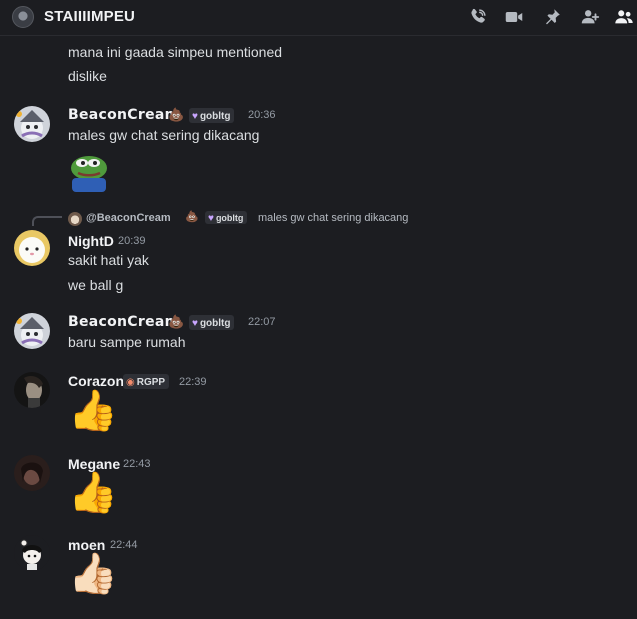 The image size is (637, 619). Describe the element at coordinates (590, 17) in the screenshot. I see `add-member-icon` at that location.